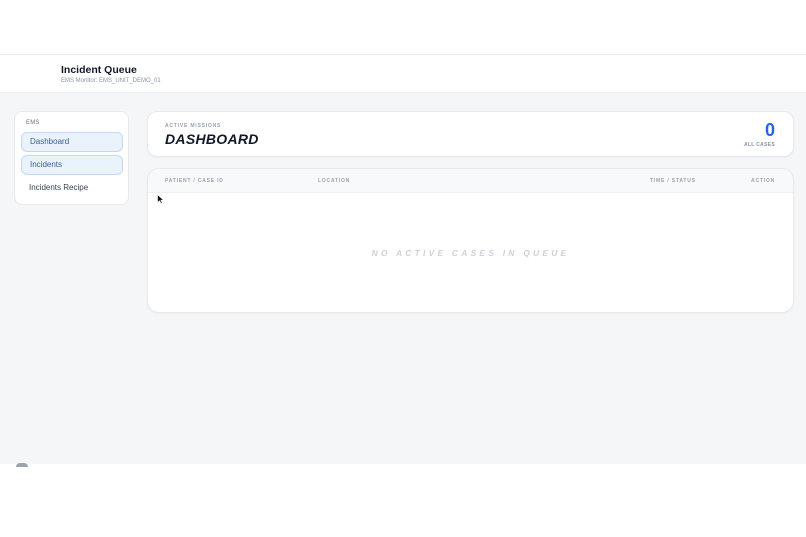 Image resolution: width=806 pixels, height=537 pixels. I want to click on cursor-arrow-icon, so click(160, 199).